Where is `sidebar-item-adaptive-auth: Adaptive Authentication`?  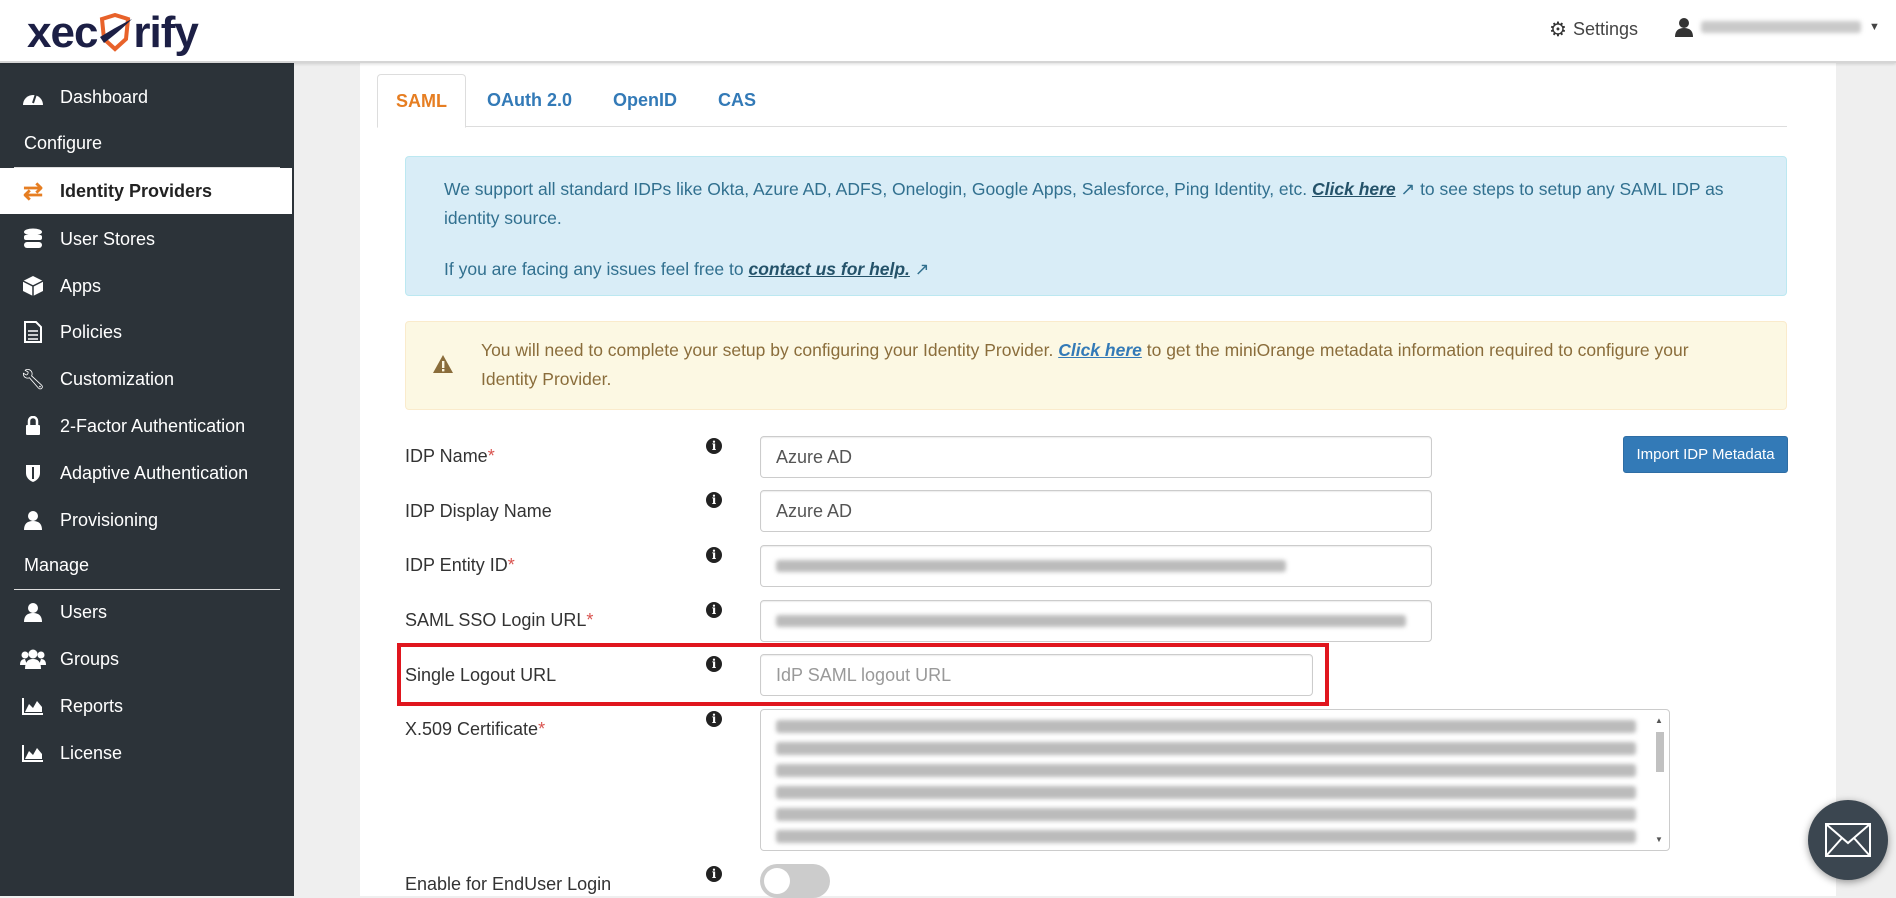
sidebar-item-adaptive-auth: Adaptive Authentication is located at coordinates (147, 473).